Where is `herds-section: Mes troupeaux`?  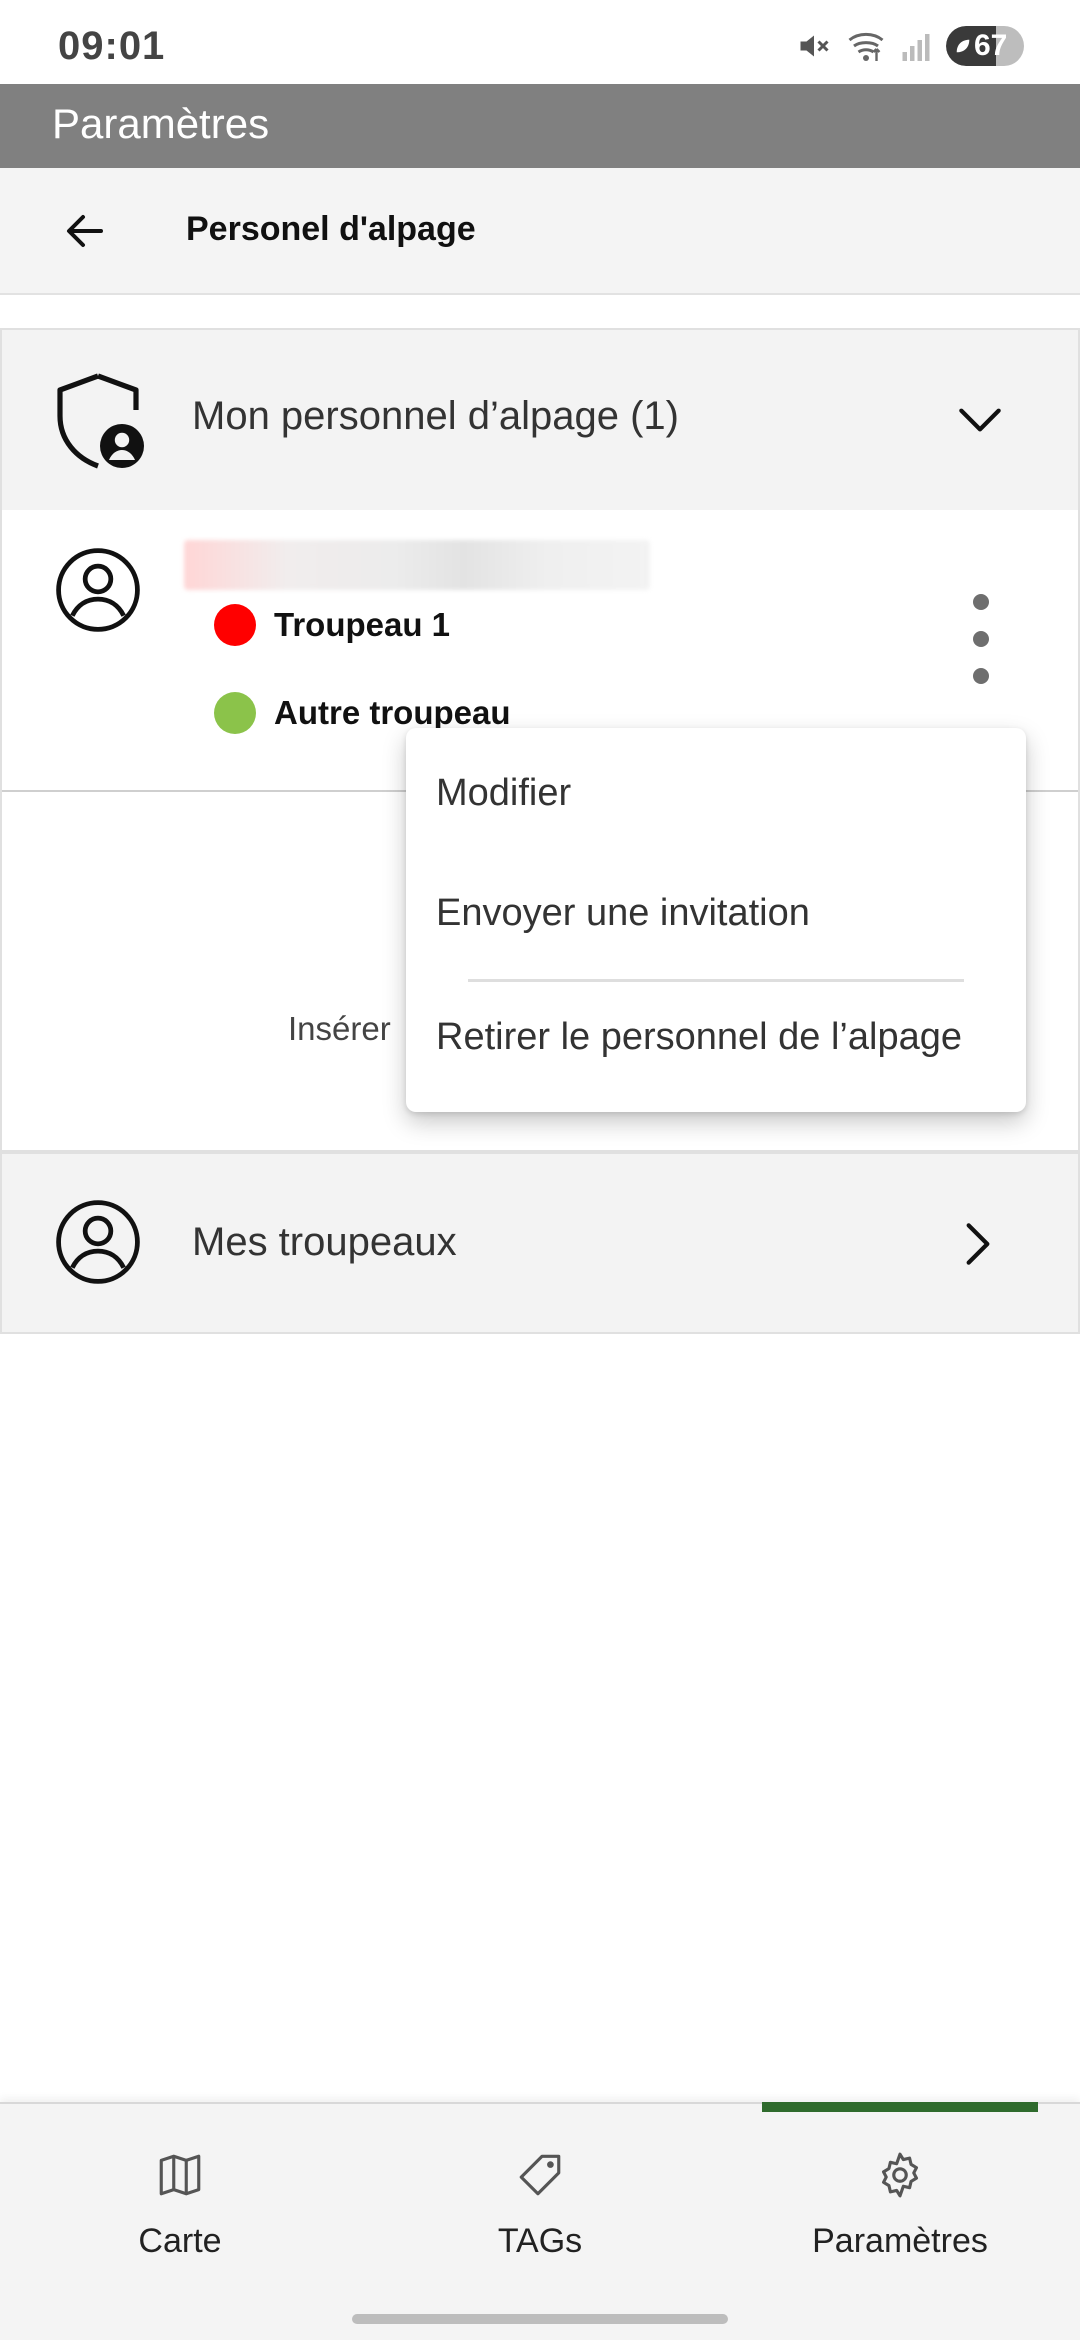 herds-section: Mes troupeaux is located at coordinates (540, 1243).